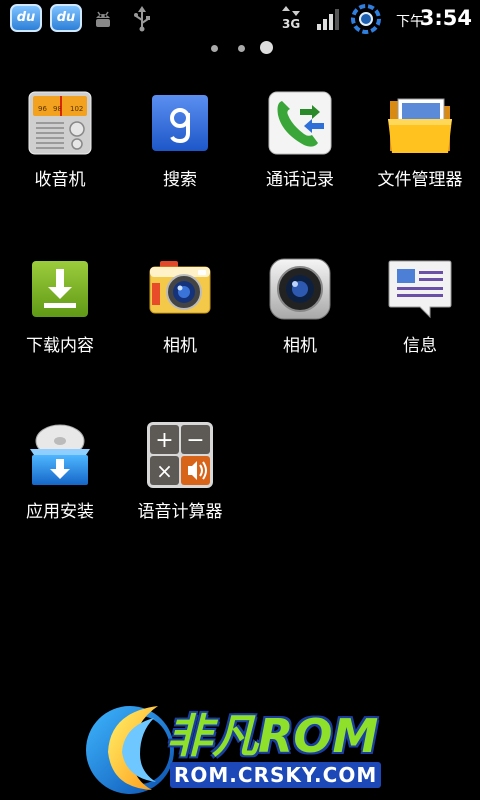 The height and width of the screenshot is (800, 480). I want to click on calculator-key-minus: −, so click(195, 440).